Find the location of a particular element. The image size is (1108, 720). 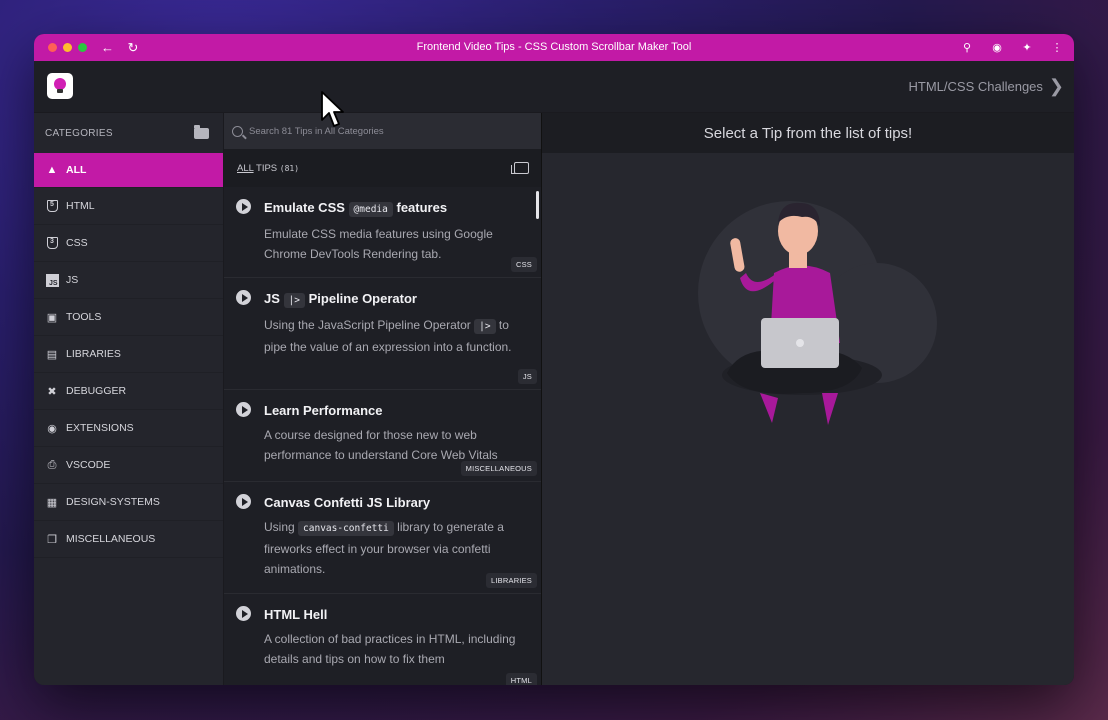

sidebar-item-miscellaneous: ❐ MISCELLANEOUS is located at coordinates (128, 539).